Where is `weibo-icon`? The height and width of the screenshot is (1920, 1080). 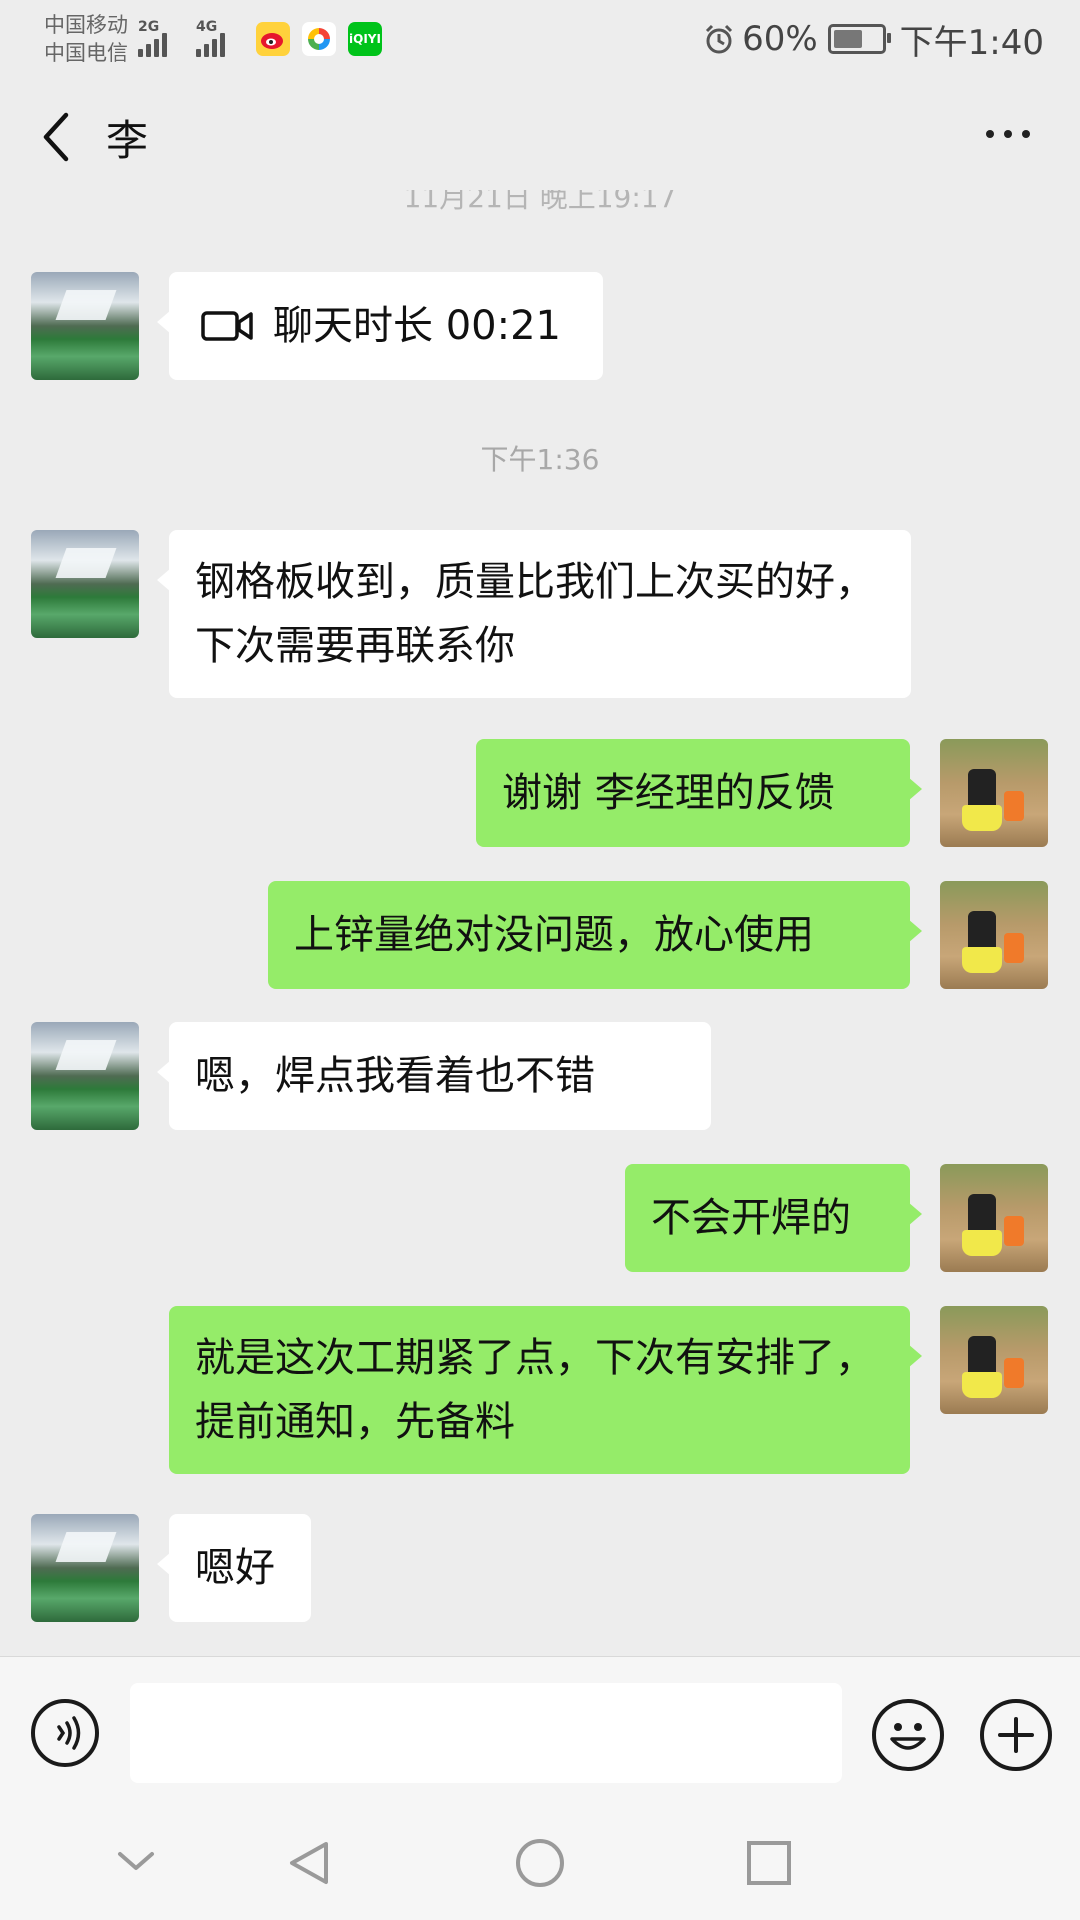 weibo-icon is located at coordinates (273, 39).